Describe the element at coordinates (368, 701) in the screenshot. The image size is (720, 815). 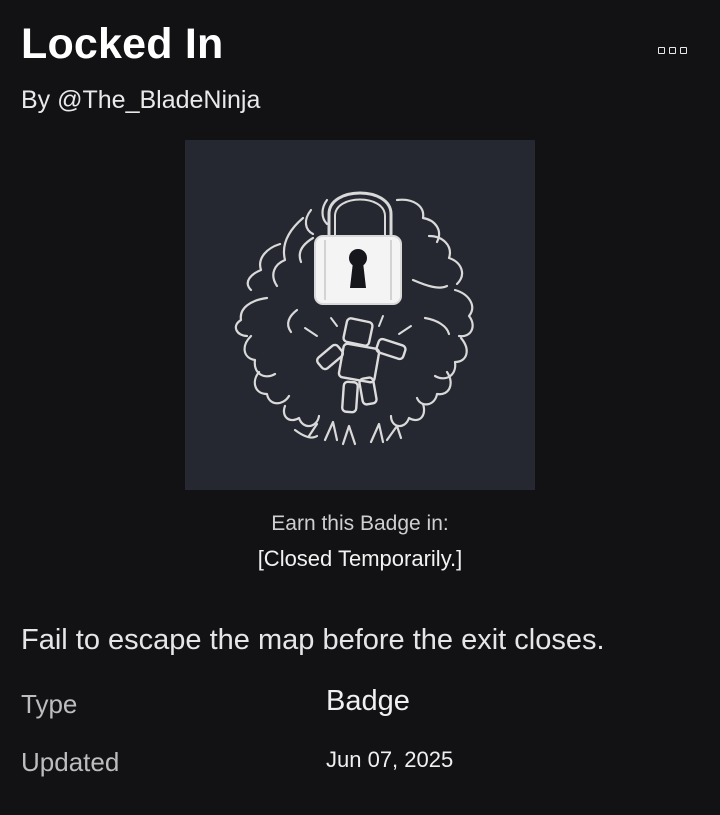
I see `type-value: Badge` at that location.